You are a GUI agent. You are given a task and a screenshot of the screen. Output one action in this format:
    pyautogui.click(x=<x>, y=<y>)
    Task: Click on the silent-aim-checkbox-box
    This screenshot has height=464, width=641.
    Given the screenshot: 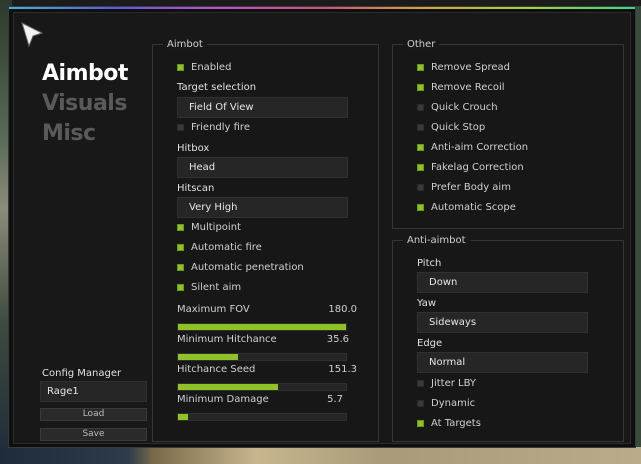 What is the action you would take?
    pyautogui.click(x=180, y=287)
    